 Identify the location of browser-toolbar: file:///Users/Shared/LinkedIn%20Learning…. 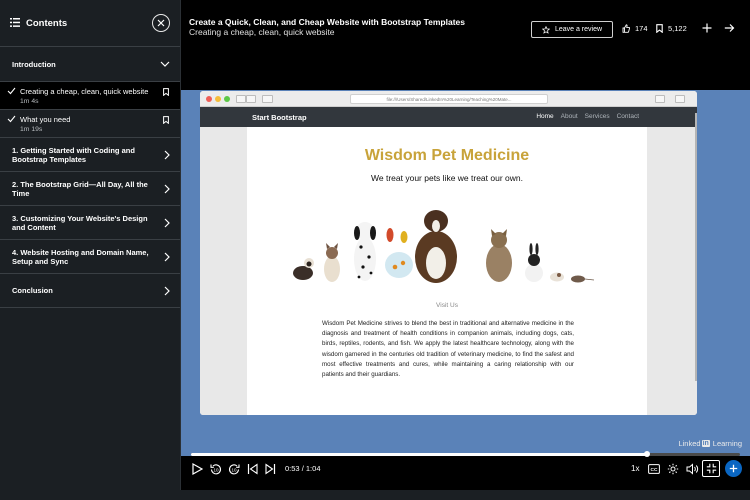
(448, 99).